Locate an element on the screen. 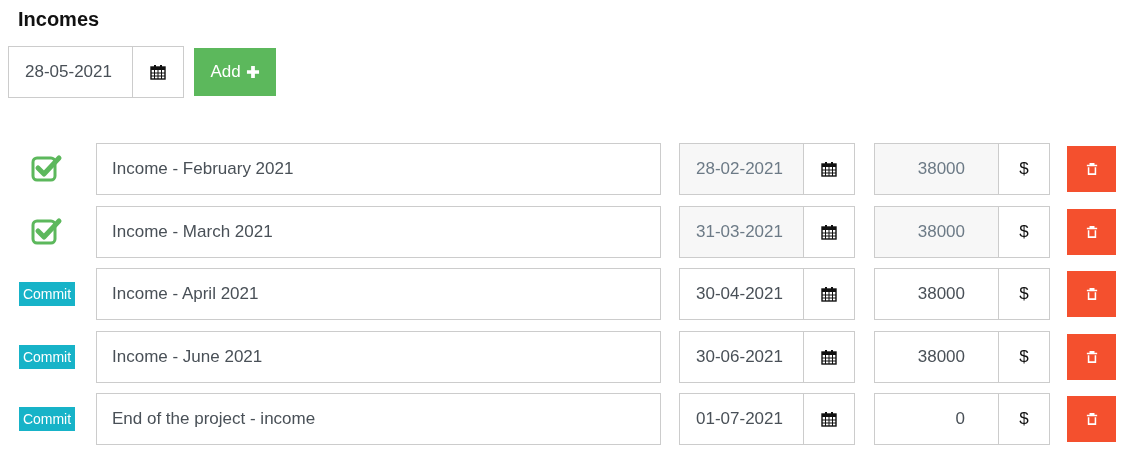 The width and height of the screenshot is (1127, 456). name-field: End of the project - income is located at coordinates (378, 419).